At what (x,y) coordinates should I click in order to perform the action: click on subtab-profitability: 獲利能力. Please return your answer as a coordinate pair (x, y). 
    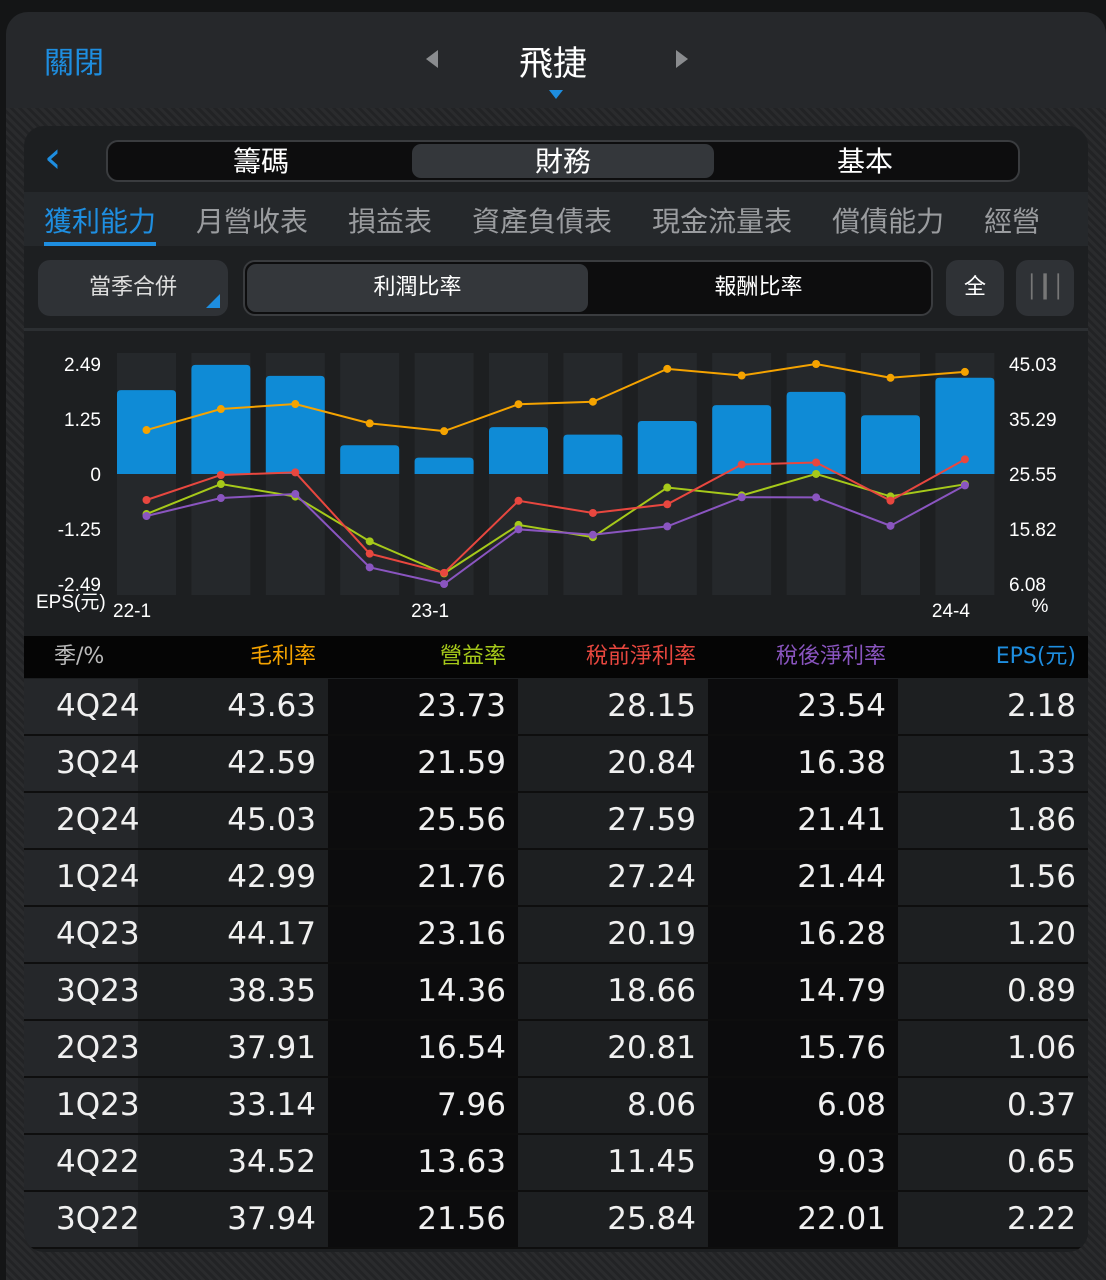
    Looking at the image, I should click on (100, 219).